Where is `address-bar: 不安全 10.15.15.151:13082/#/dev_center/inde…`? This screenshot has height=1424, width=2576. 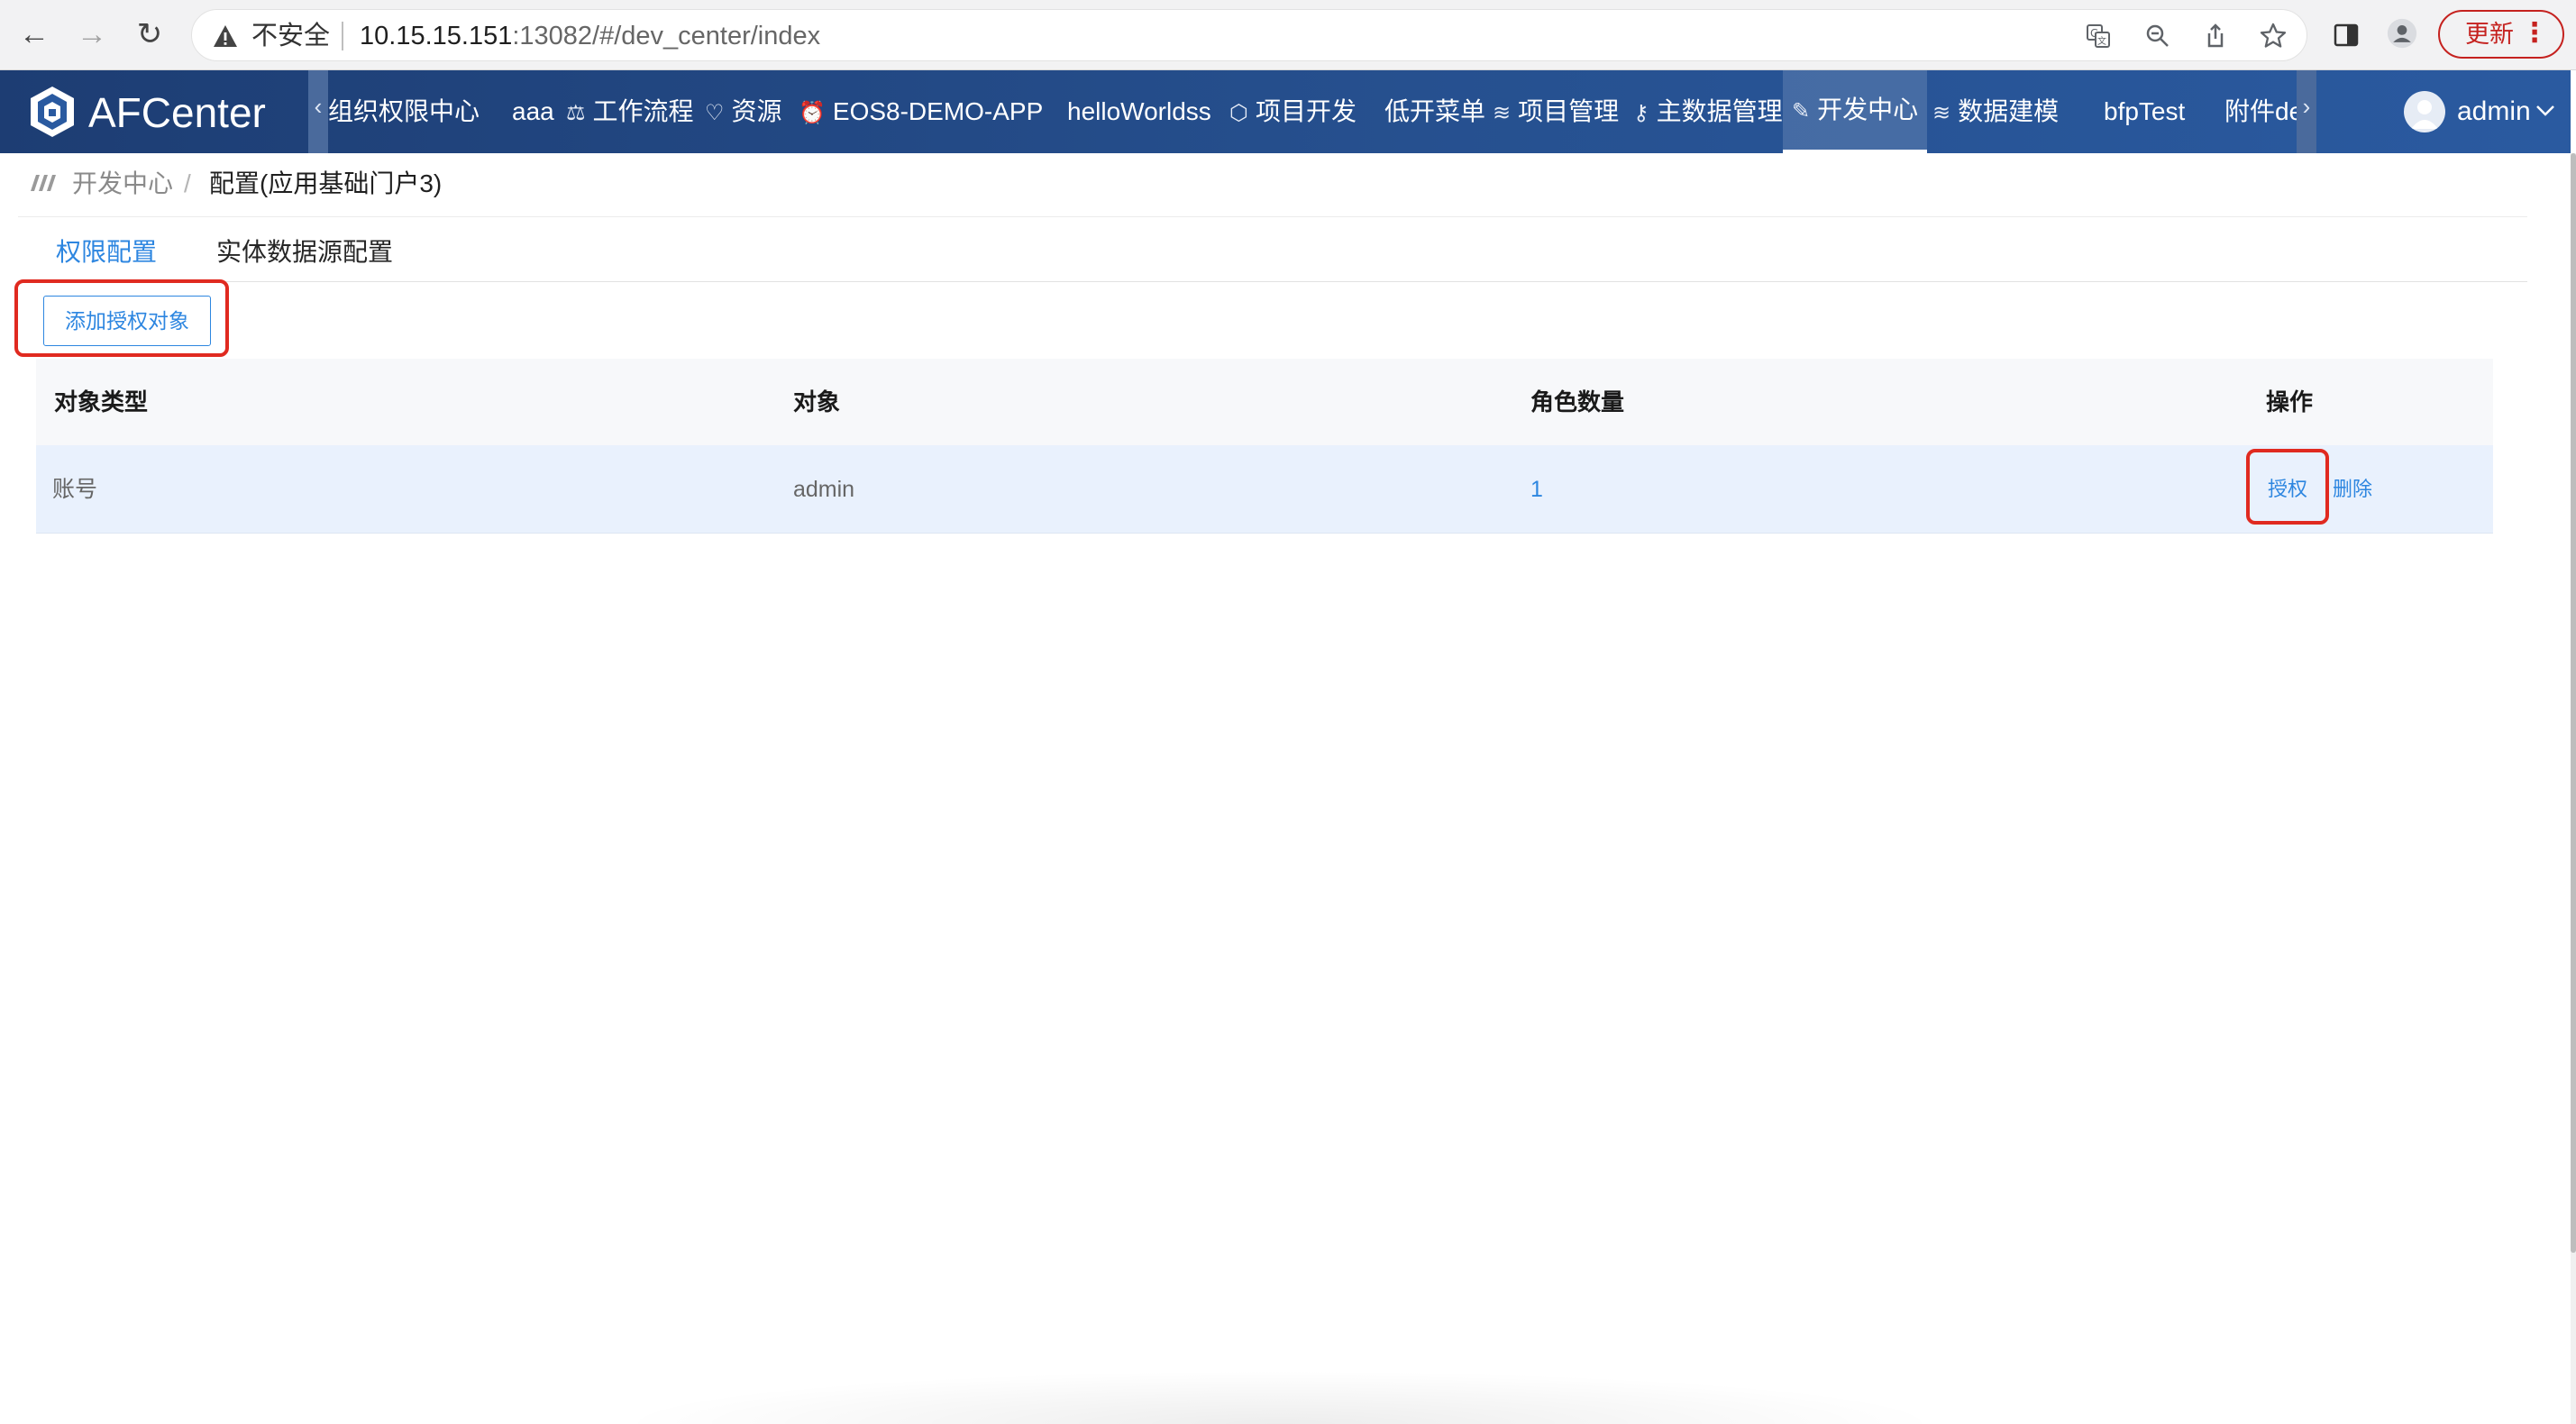
address-bar: 不安全 10.15.15.151:13082/#/dev_center/inde… is located at coordinates (1249, 35).